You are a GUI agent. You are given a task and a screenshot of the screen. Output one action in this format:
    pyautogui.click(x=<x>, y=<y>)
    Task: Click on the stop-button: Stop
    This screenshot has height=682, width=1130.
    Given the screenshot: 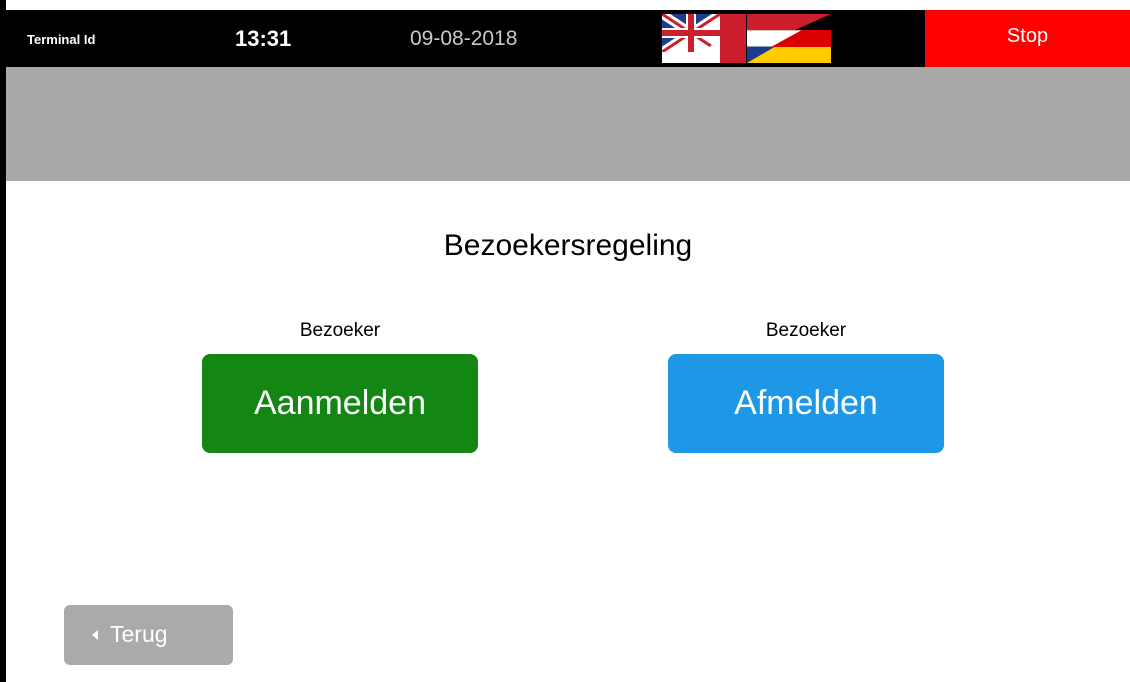 What is the action you would take?
    pyautogui.click(x=1027, y=38)
    